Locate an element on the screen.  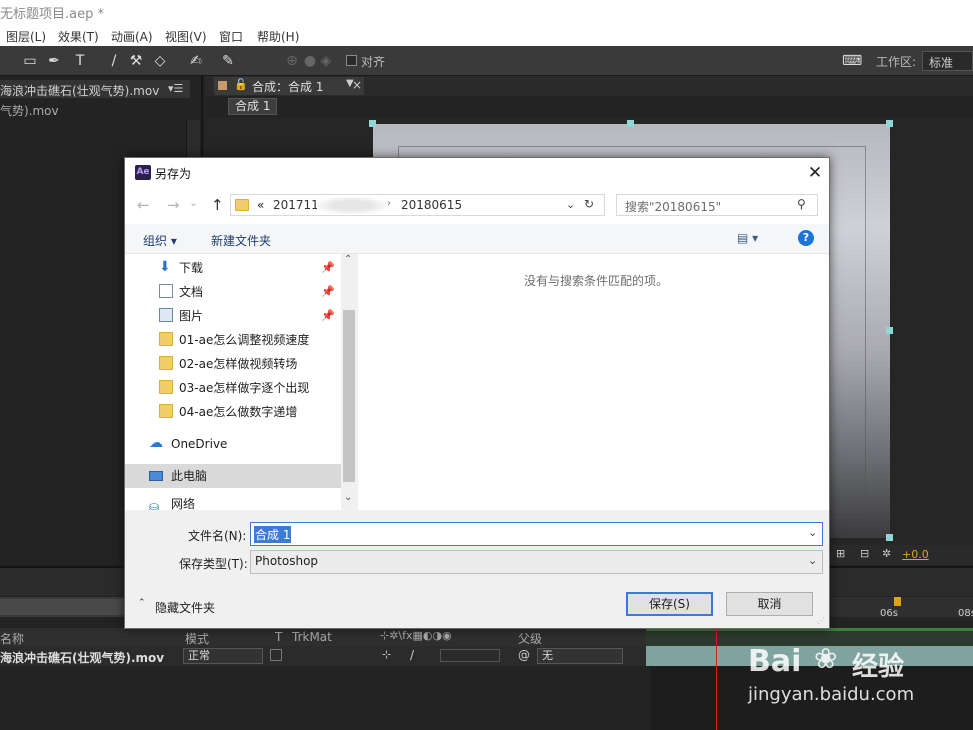
menu-item-window: 窗口 is located at coordinates (231, 36).